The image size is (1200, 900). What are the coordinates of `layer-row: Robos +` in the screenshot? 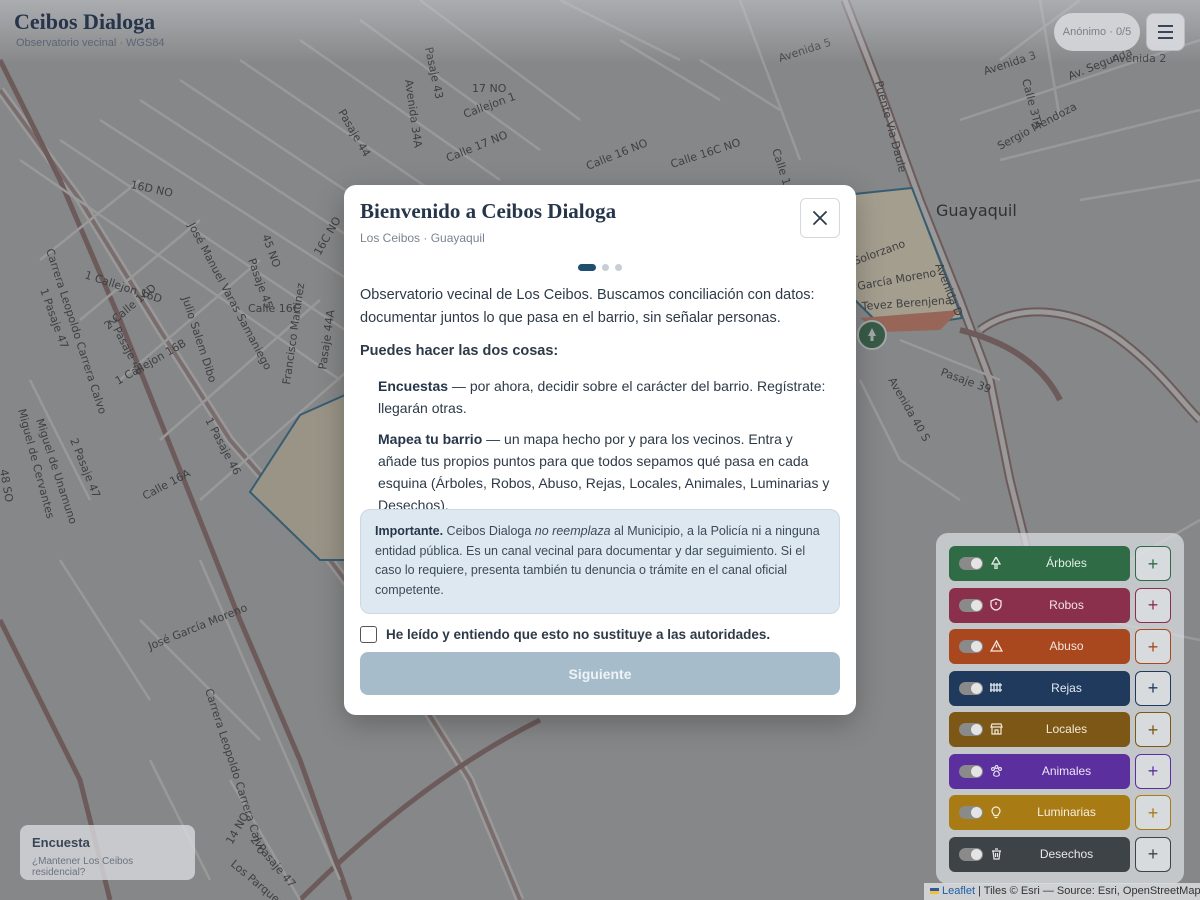 It's located at (1060, 605).